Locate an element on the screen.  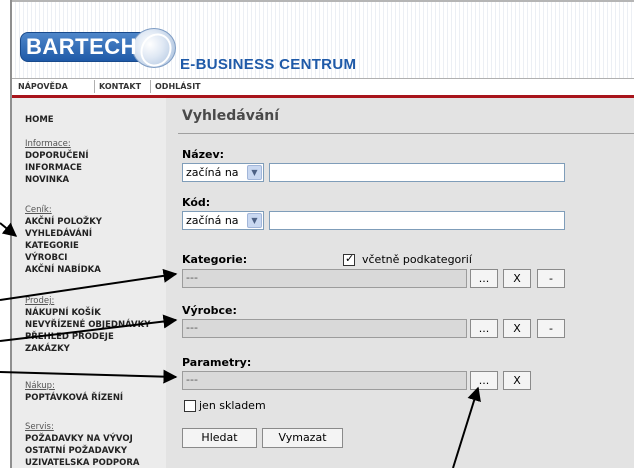
include-subcategories-label: včetně podkategorií is located at coordinates (417, 259).